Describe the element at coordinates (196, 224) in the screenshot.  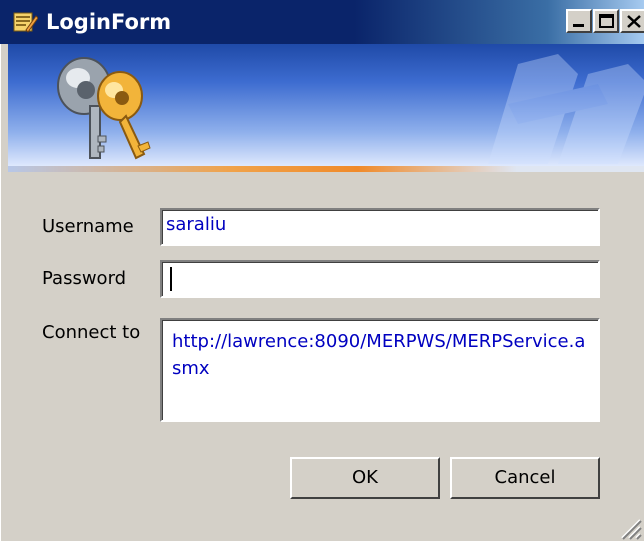
I see `username-value: saraliu` at that location.